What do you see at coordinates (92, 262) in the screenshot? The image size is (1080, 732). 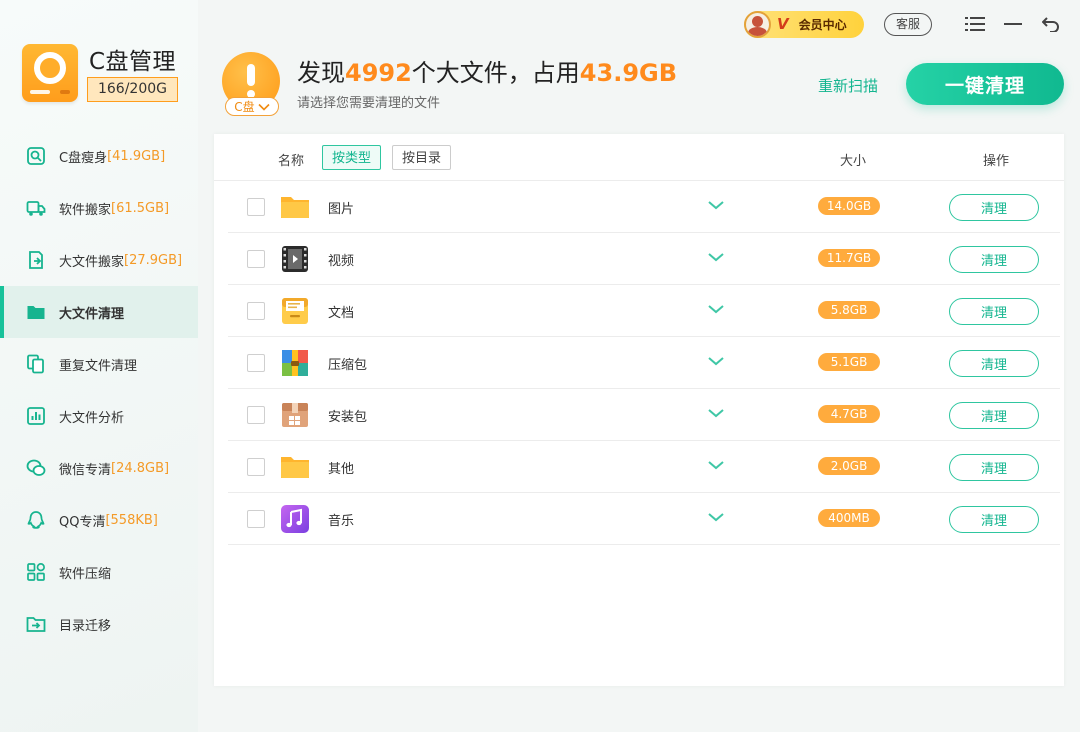 I see `sidebar-item-label: 大文件搬家` at bounding box center [92, 262].